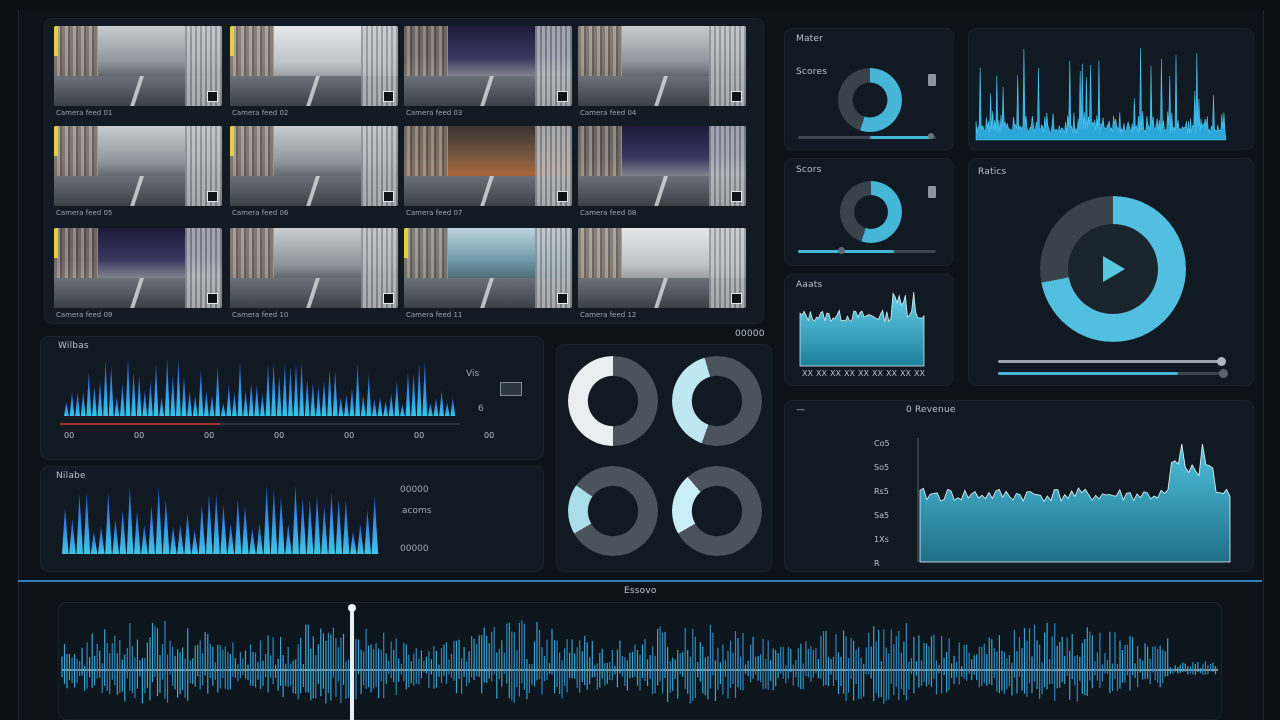  Describe the element at coordinates (881, 539) in the screenshot. I see `big-area-y-tick: 1Xs` at that location.